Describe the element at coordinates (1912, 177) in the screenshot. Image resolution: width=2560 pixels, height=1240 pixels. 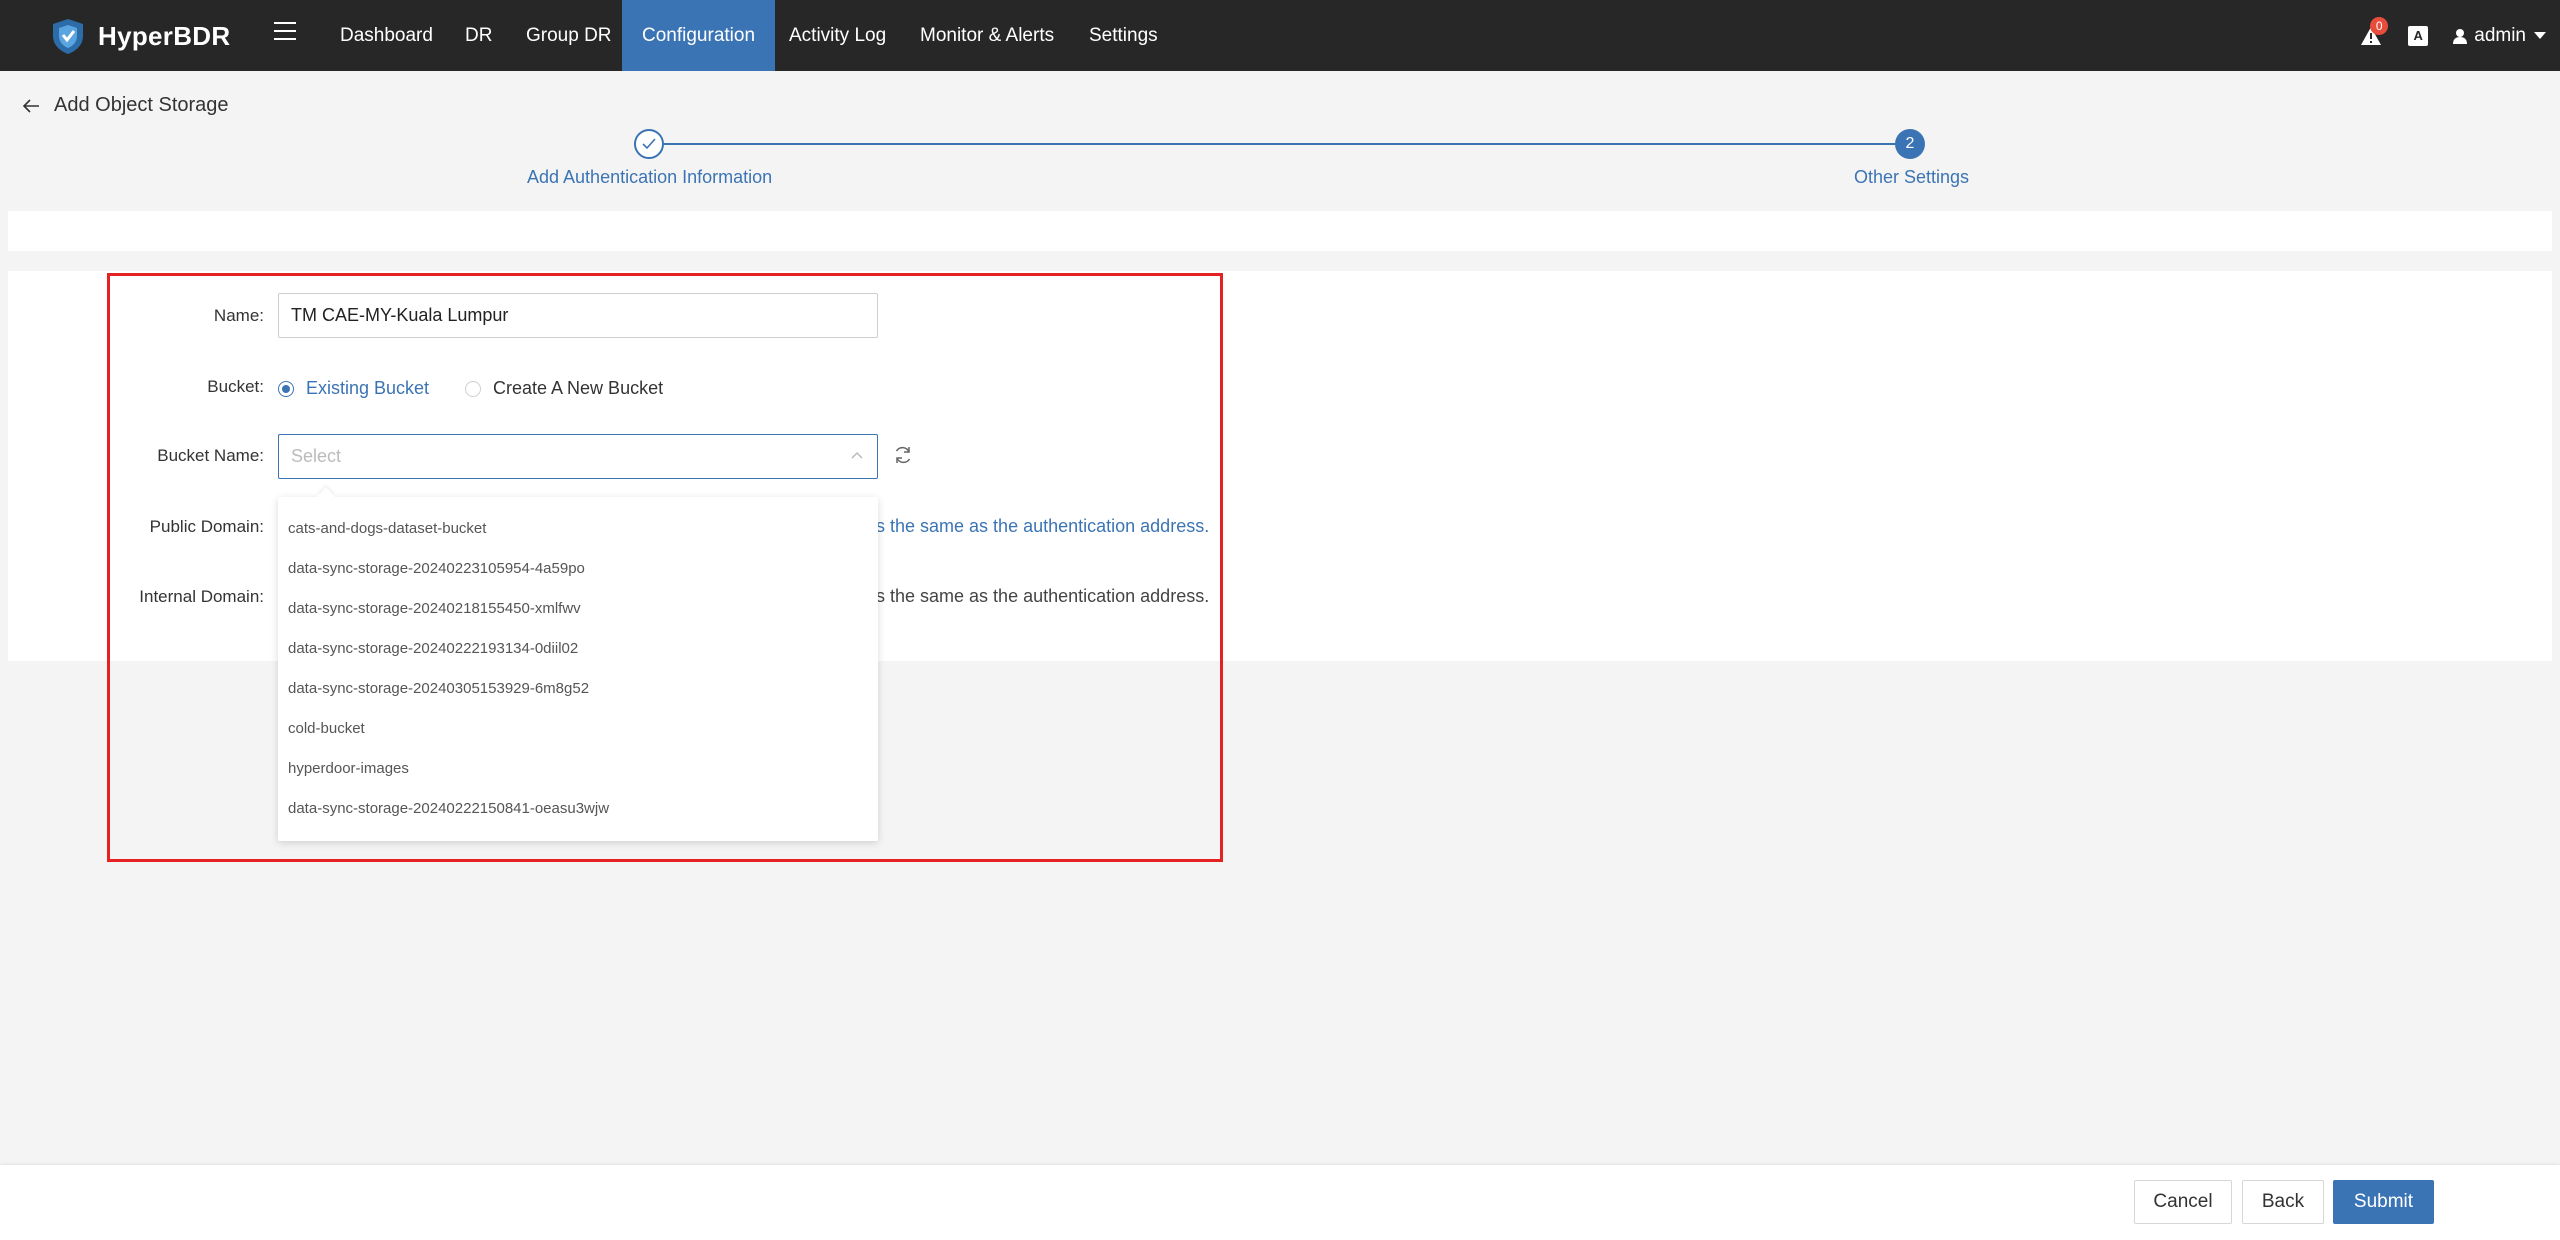
I see `step-2-label: Other Settings` at that location.